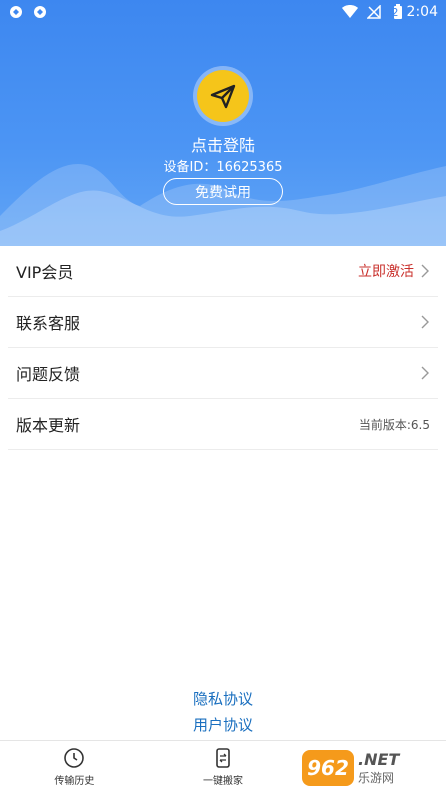 The image size is (446, 792). I want to click on status-bar: 2 2:04, so click(223, 12).